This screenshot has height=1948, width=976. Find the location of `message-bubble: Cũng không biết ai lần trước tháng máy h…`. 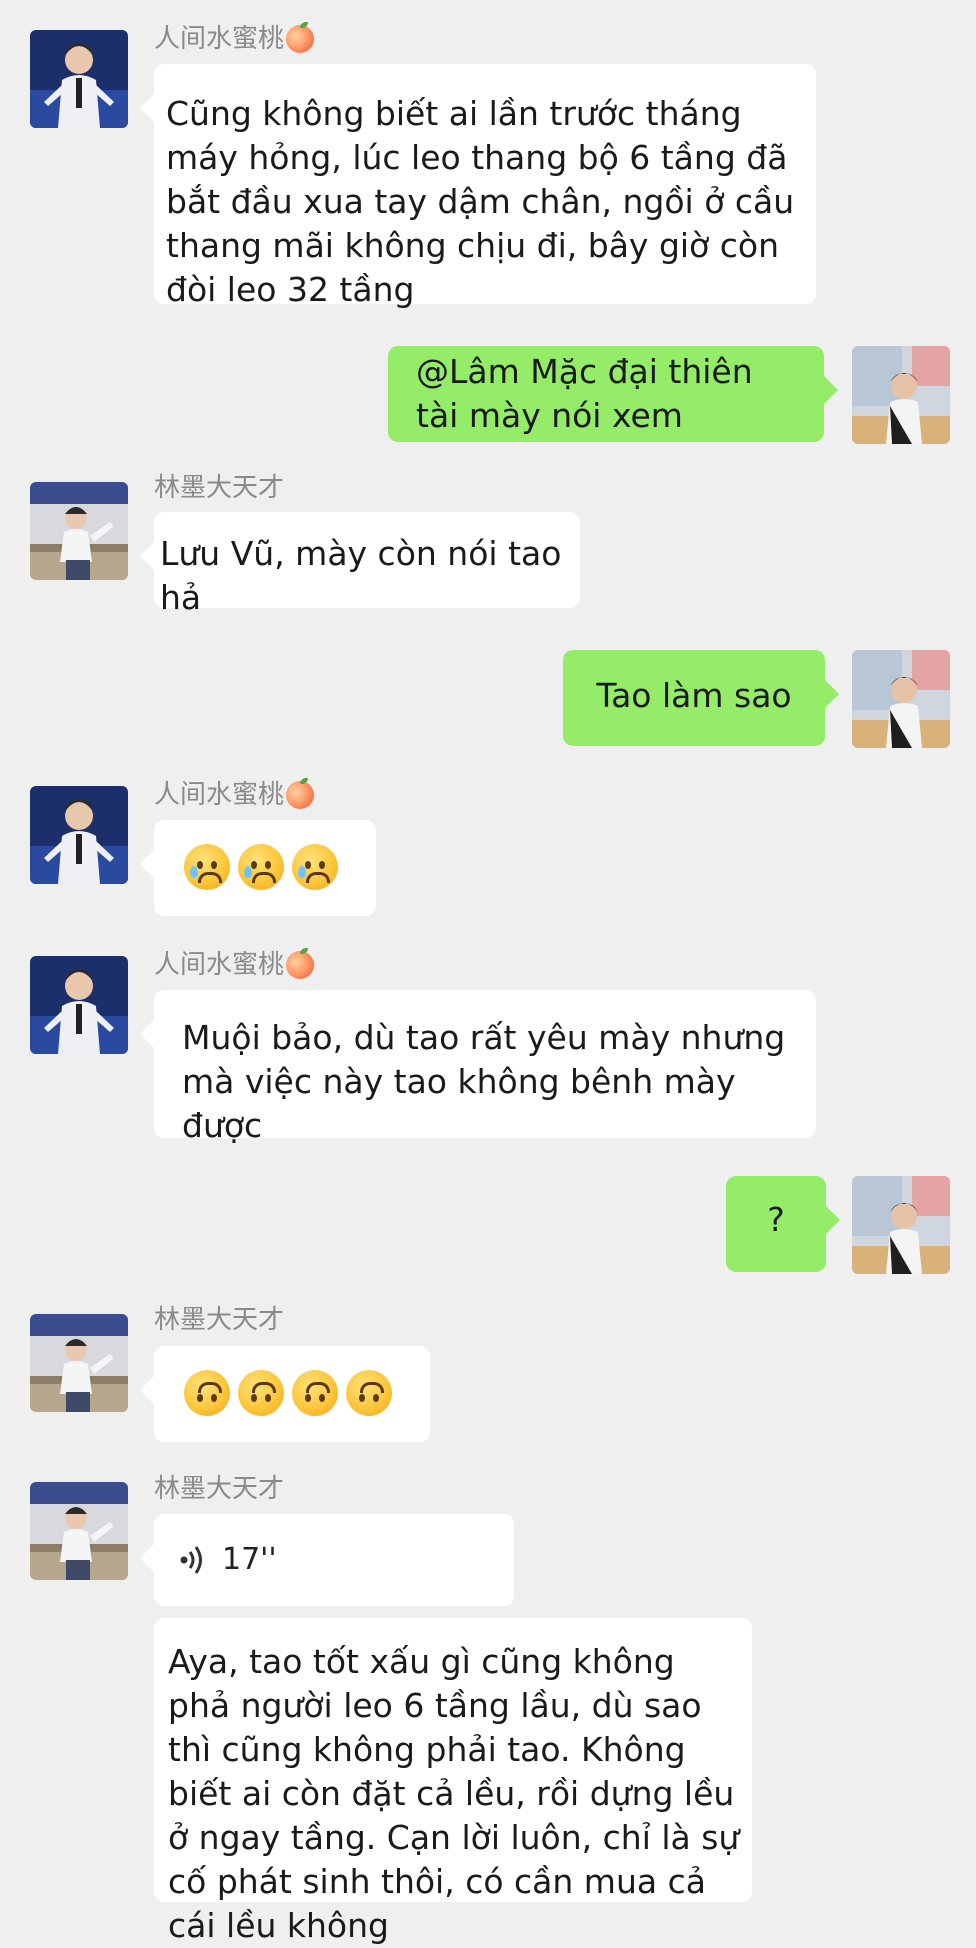

message-bubble: Cũng không biết ai lần trước tháng máy h… is located at coordinates (478, 186).